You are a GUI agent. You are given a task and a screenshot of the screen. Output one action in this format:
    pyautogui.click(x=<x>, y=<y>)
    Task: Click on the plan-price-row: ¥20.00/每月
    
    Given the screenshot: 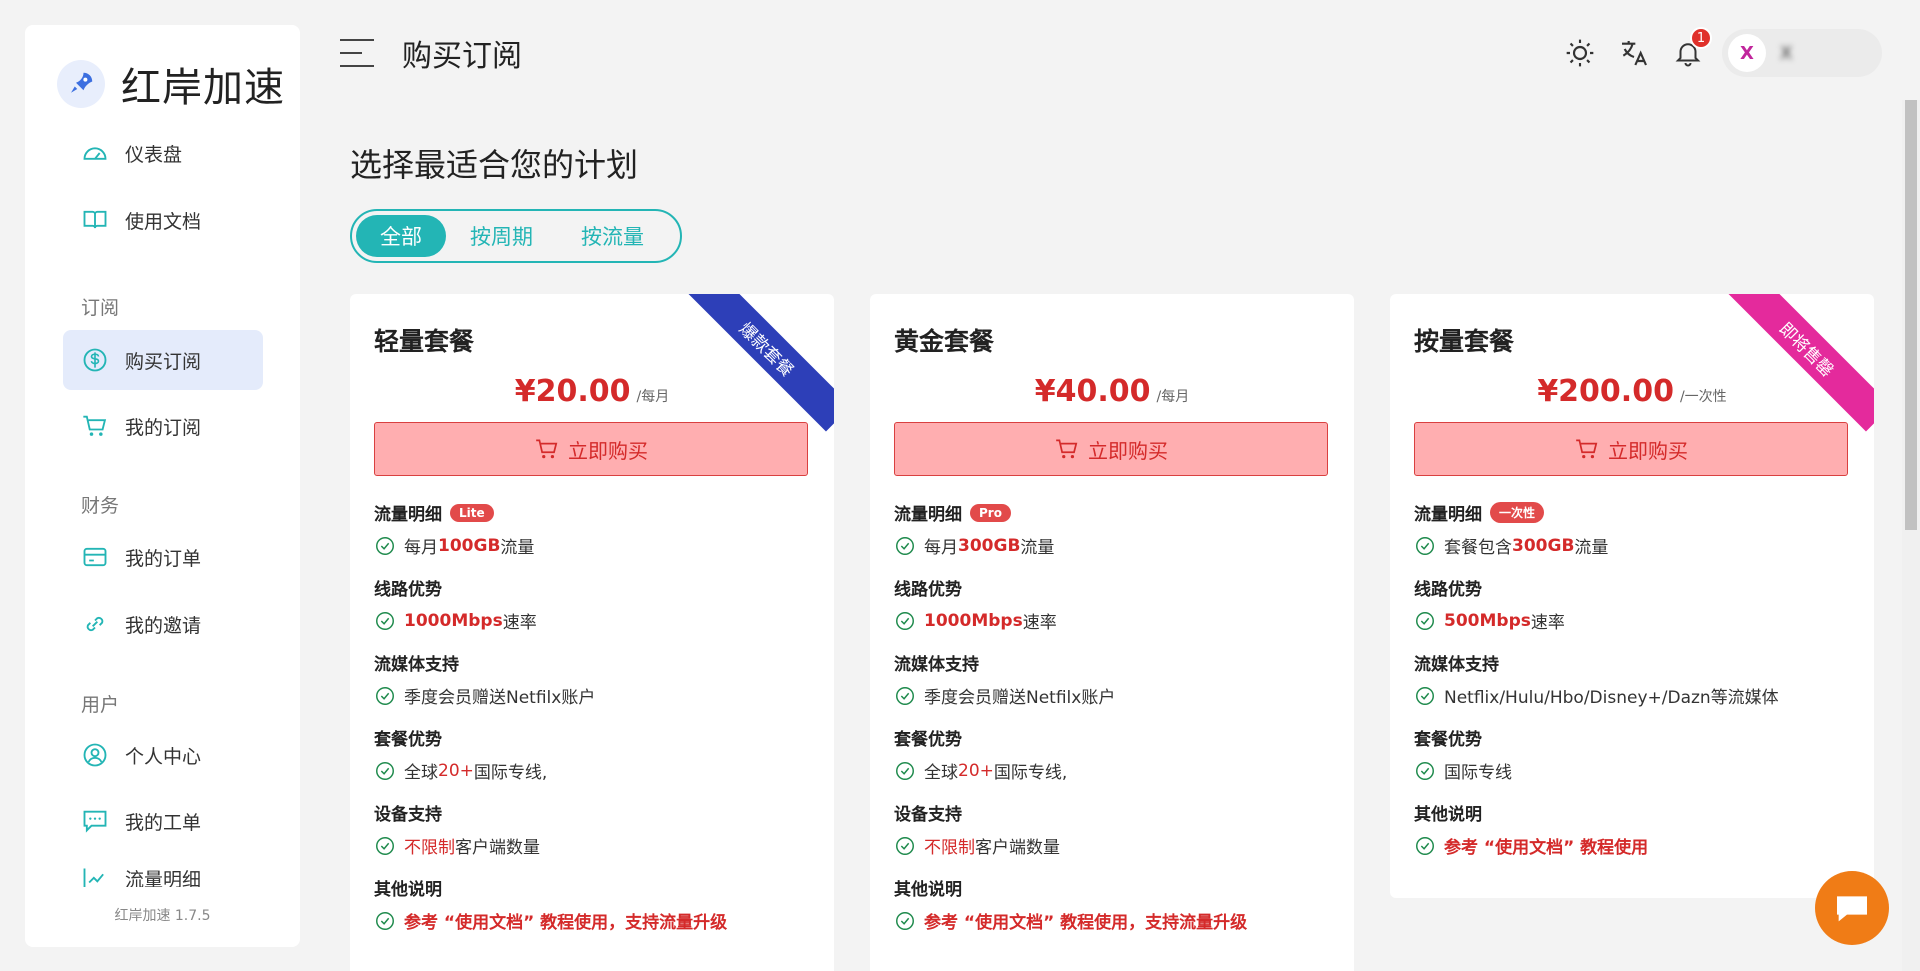 What is the action you would take?
    pyautogui.click(x=592, y=391)
    